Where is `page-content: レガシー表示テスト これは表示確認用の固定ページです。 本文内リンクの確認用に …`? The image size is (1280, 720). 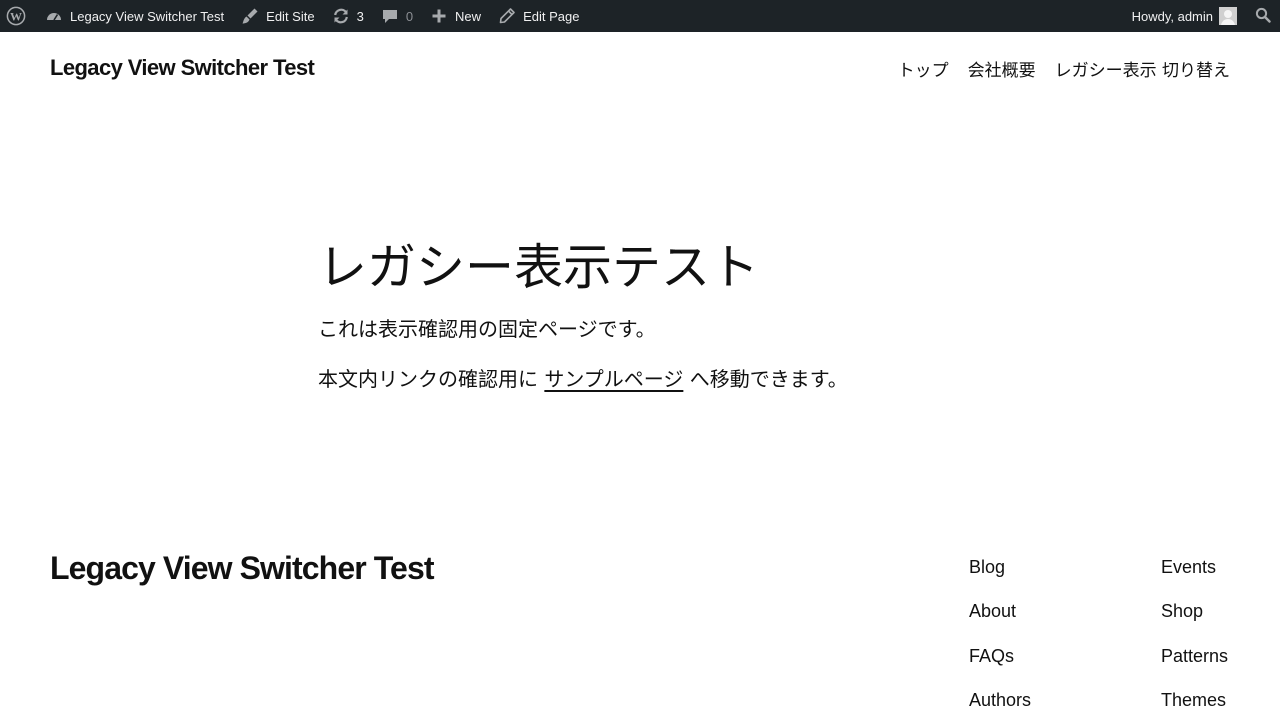 page-content: レガシー表示テスト これは表示確認用の固定ページです。 本文内リンクの確認用に … is located at coordinates (668, 316).